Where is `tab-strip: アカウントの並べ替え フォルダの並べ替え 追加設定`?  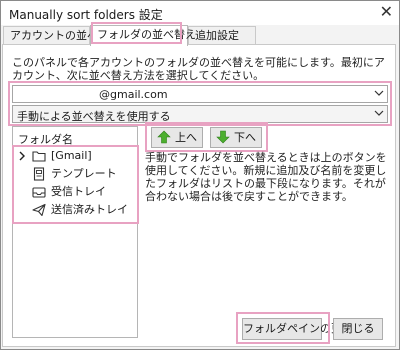 tab-strip: アカウントの並べ替え フォルダの並べ替え 追加設定 is located at coordinates (200, 35).